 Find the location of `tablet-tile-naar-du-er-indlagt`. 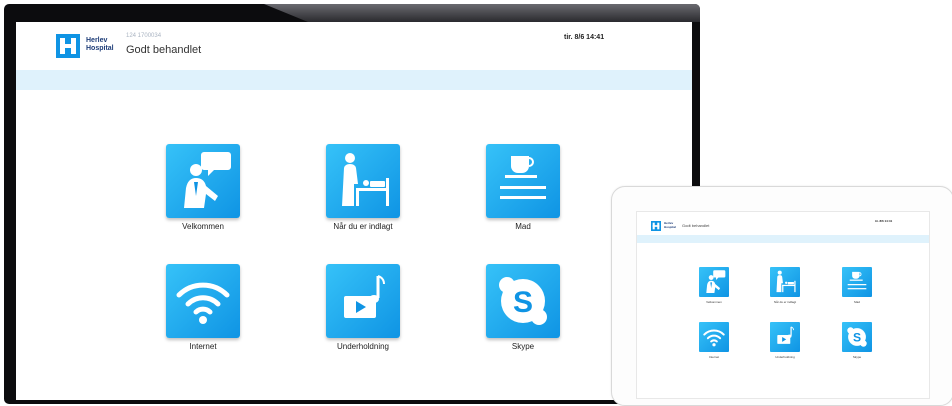

tablet-tile-naar-du-er-indlagt is located at coordinates (785, 282).